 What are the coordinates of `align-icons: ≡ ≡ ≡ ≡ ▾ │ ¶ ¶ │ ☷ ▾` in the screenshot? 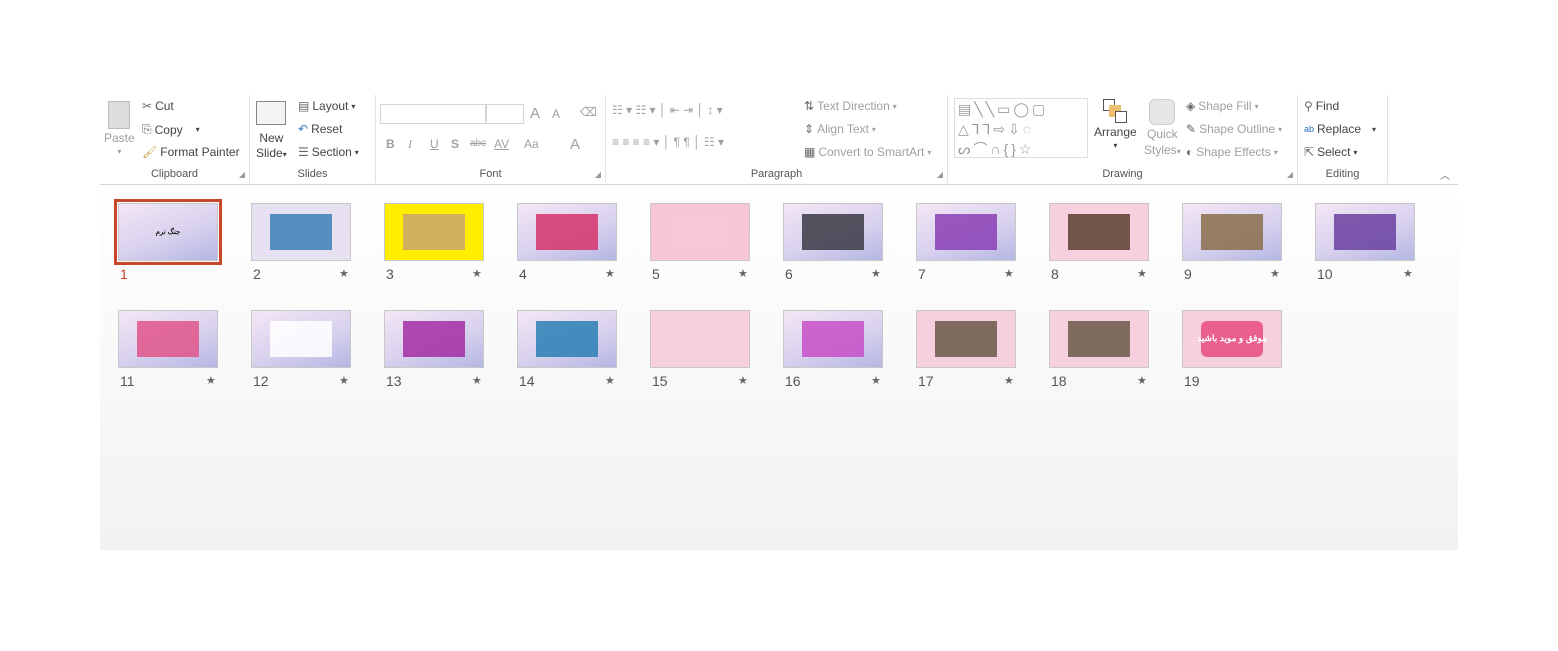 It's located at (668, 142).